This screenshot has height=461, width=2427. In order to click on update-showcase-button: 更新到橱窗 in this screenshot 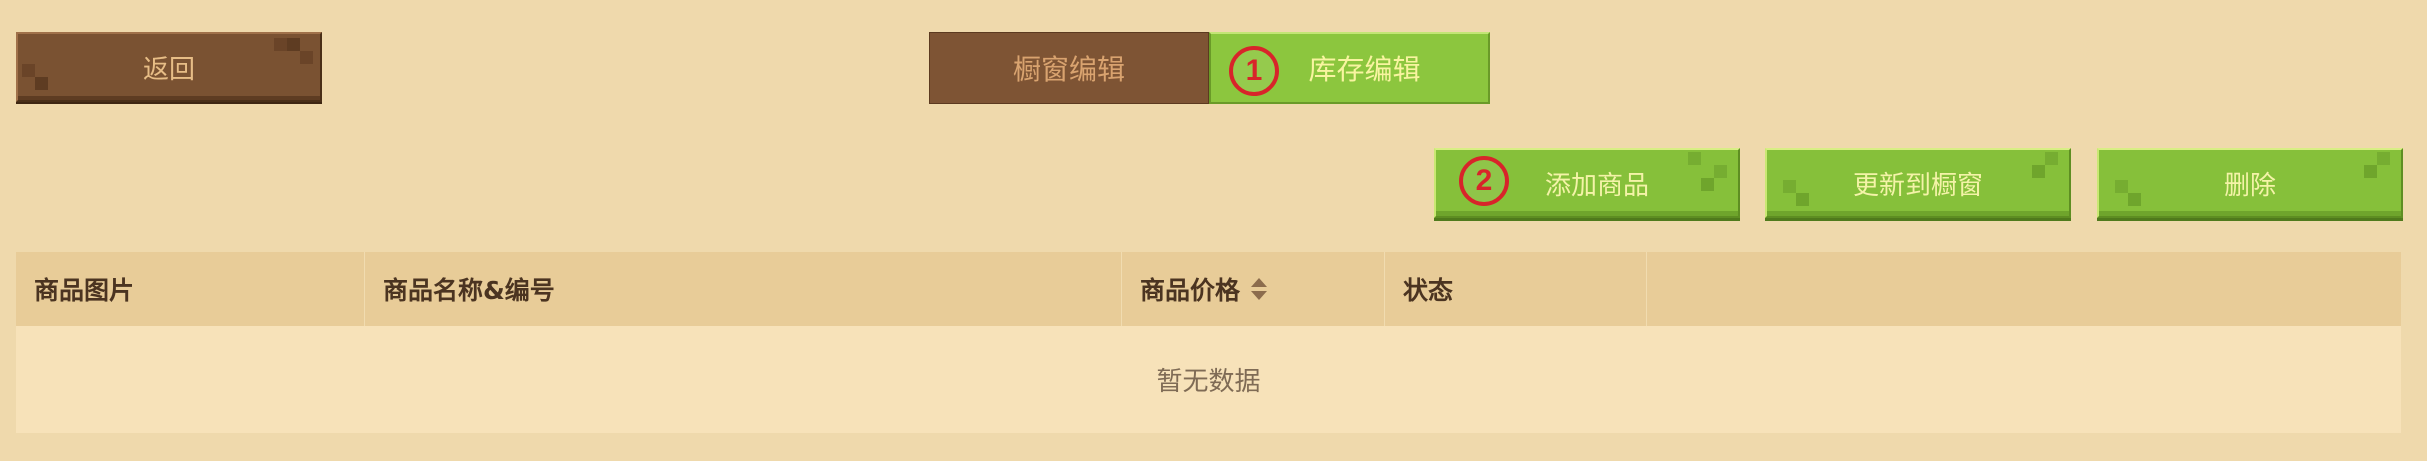, I will do `click(1918, 183)`.